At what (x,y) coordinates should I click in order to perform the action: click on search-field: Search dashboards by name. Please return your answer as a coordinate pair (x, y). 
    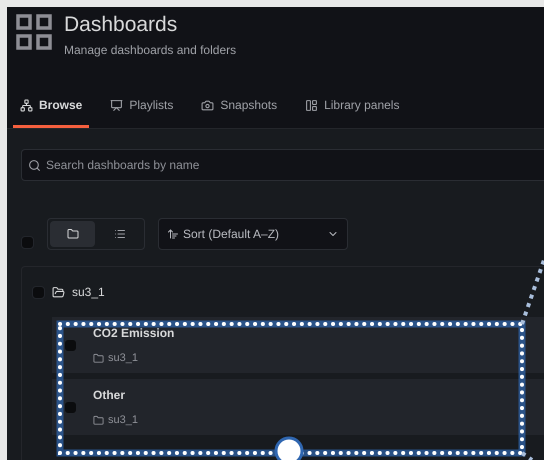
    Looking at the image, I should click on (282, 165).